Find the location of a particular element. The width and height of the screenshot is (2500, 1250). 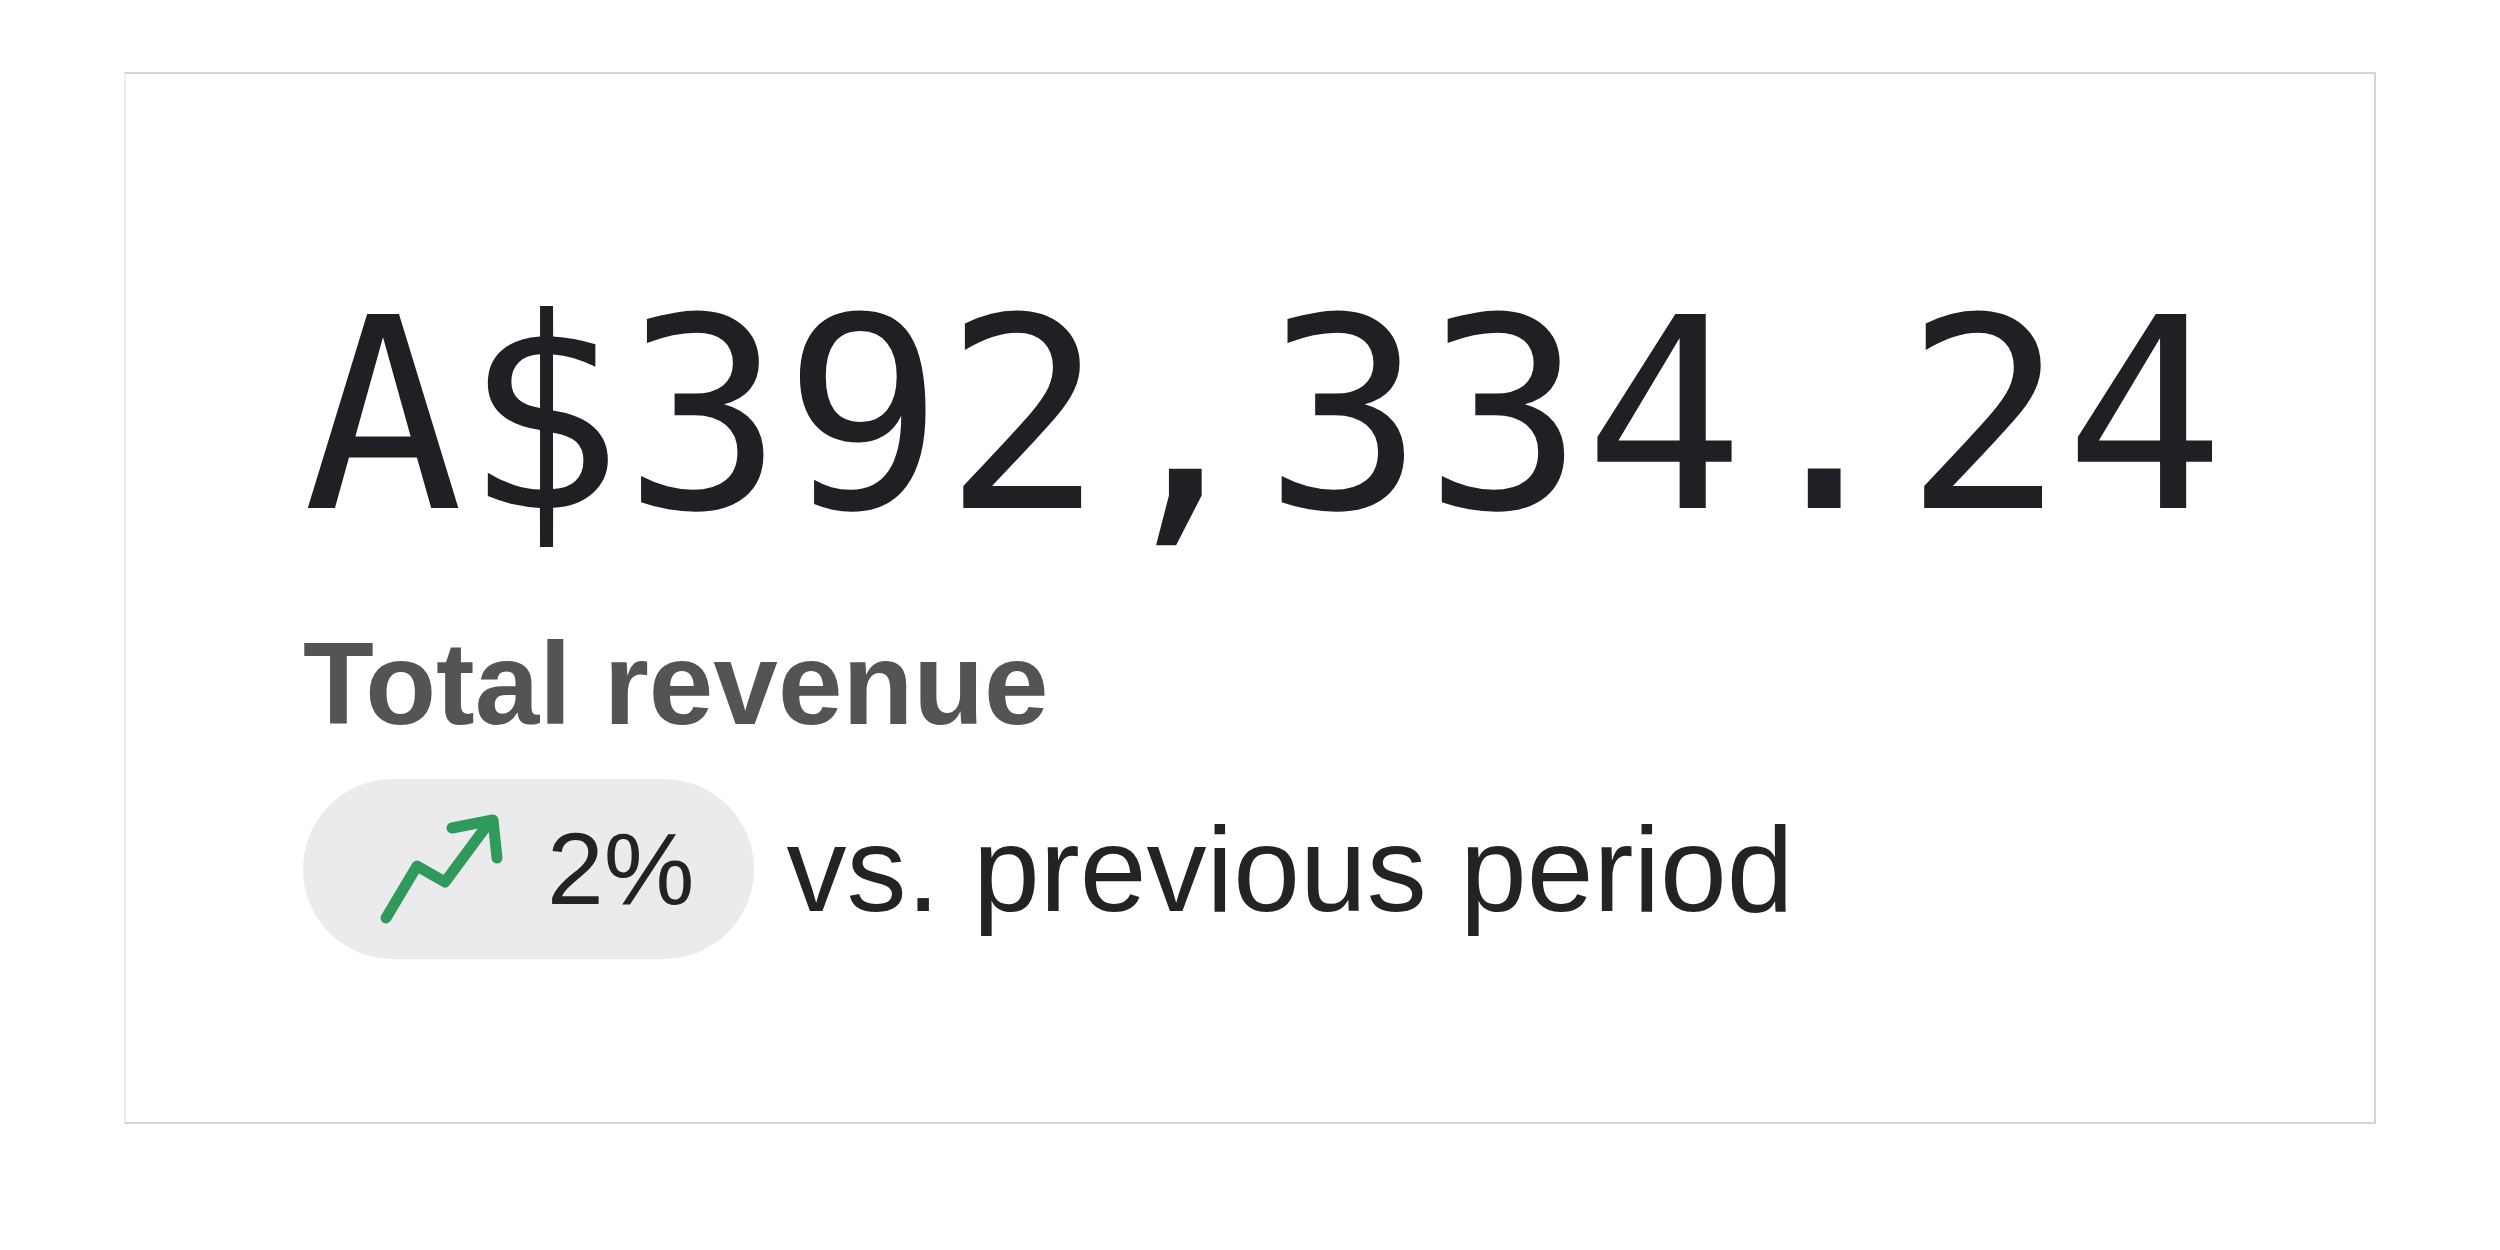

change-percent: 2% is located at coordinates (621, 869).